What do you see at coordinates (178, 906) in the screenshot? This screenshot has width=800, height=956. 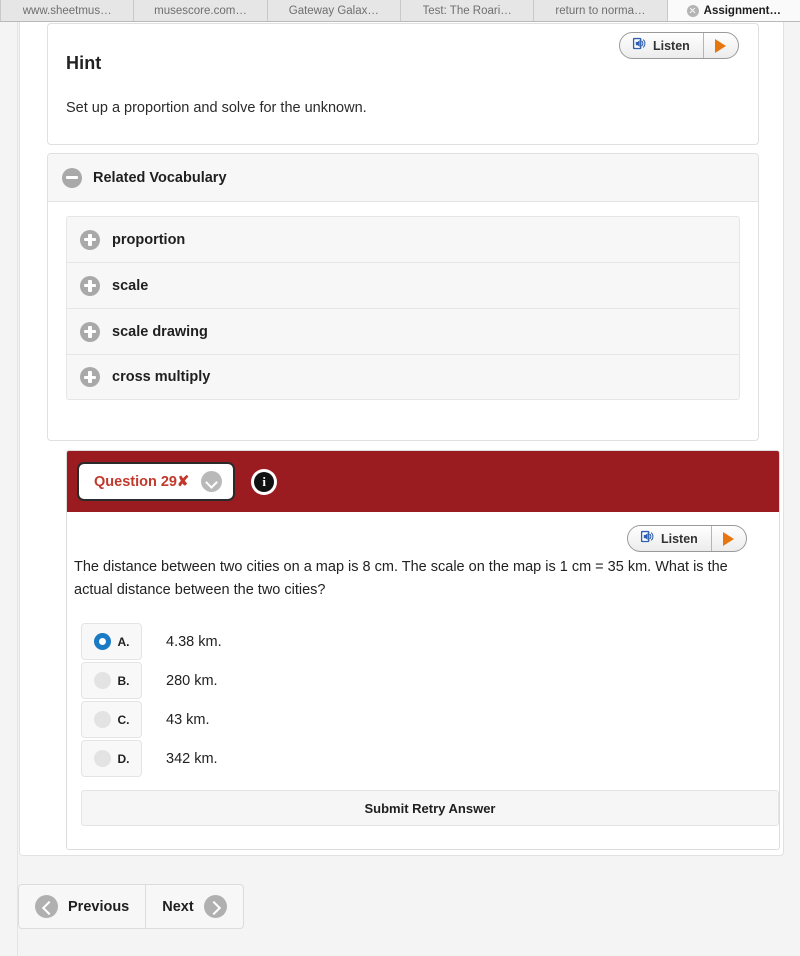 I see `next-button-label: Next` at bounding box center [178, 906].